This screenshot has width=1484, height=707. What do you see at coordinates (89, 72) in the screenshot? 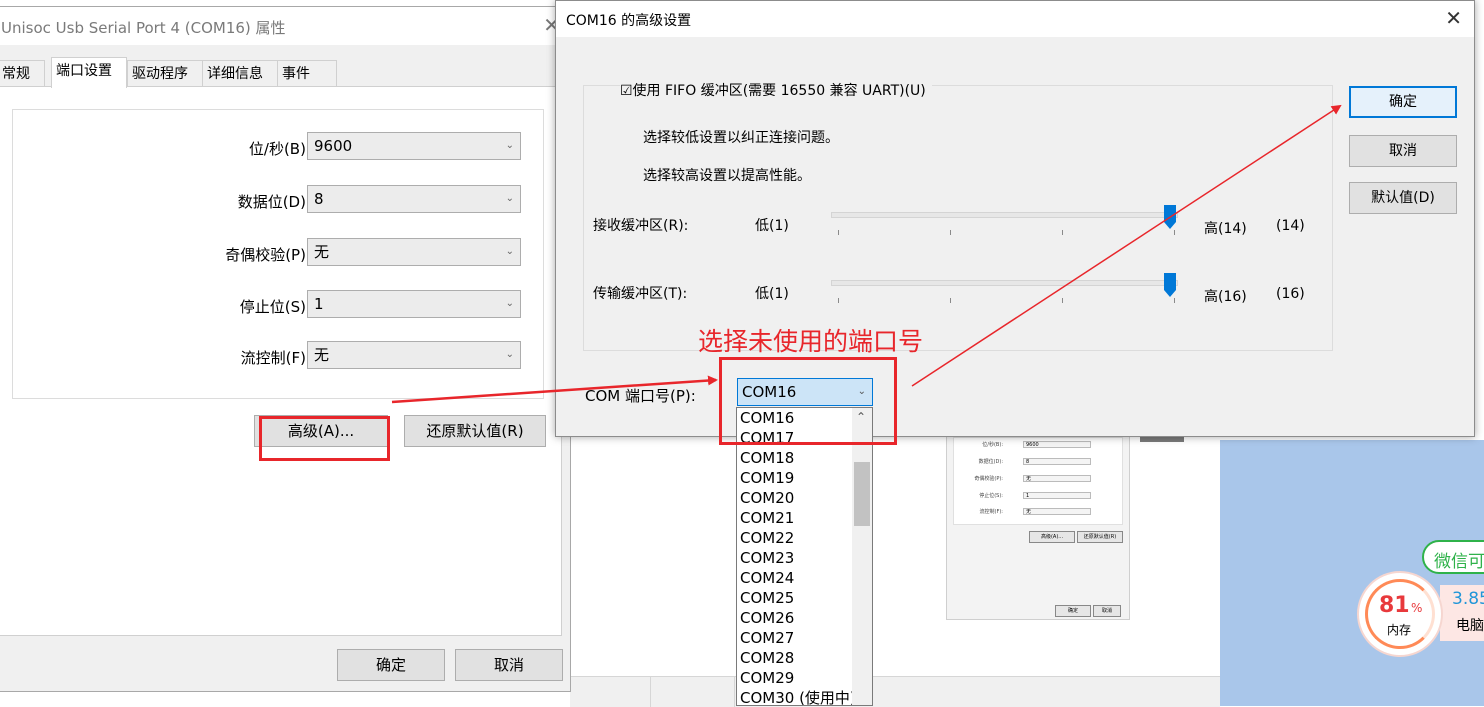
I see `tab-port-settings: 端口设置` at bounding box center [89, 72].